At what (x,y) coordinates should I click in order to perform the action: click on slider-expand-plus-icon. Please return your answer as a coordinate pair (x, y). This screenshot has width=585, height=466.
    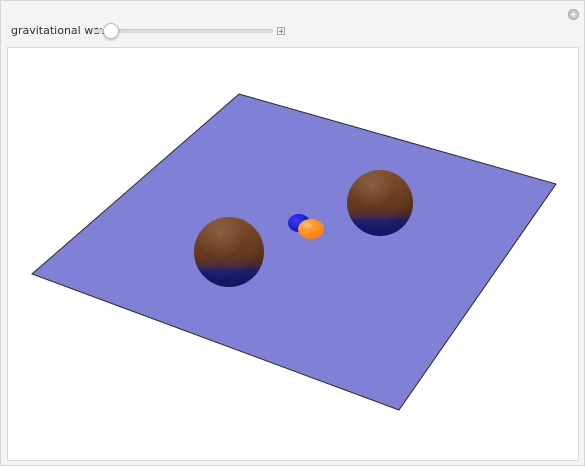
    Looking at the image, I should click on (281, 31).